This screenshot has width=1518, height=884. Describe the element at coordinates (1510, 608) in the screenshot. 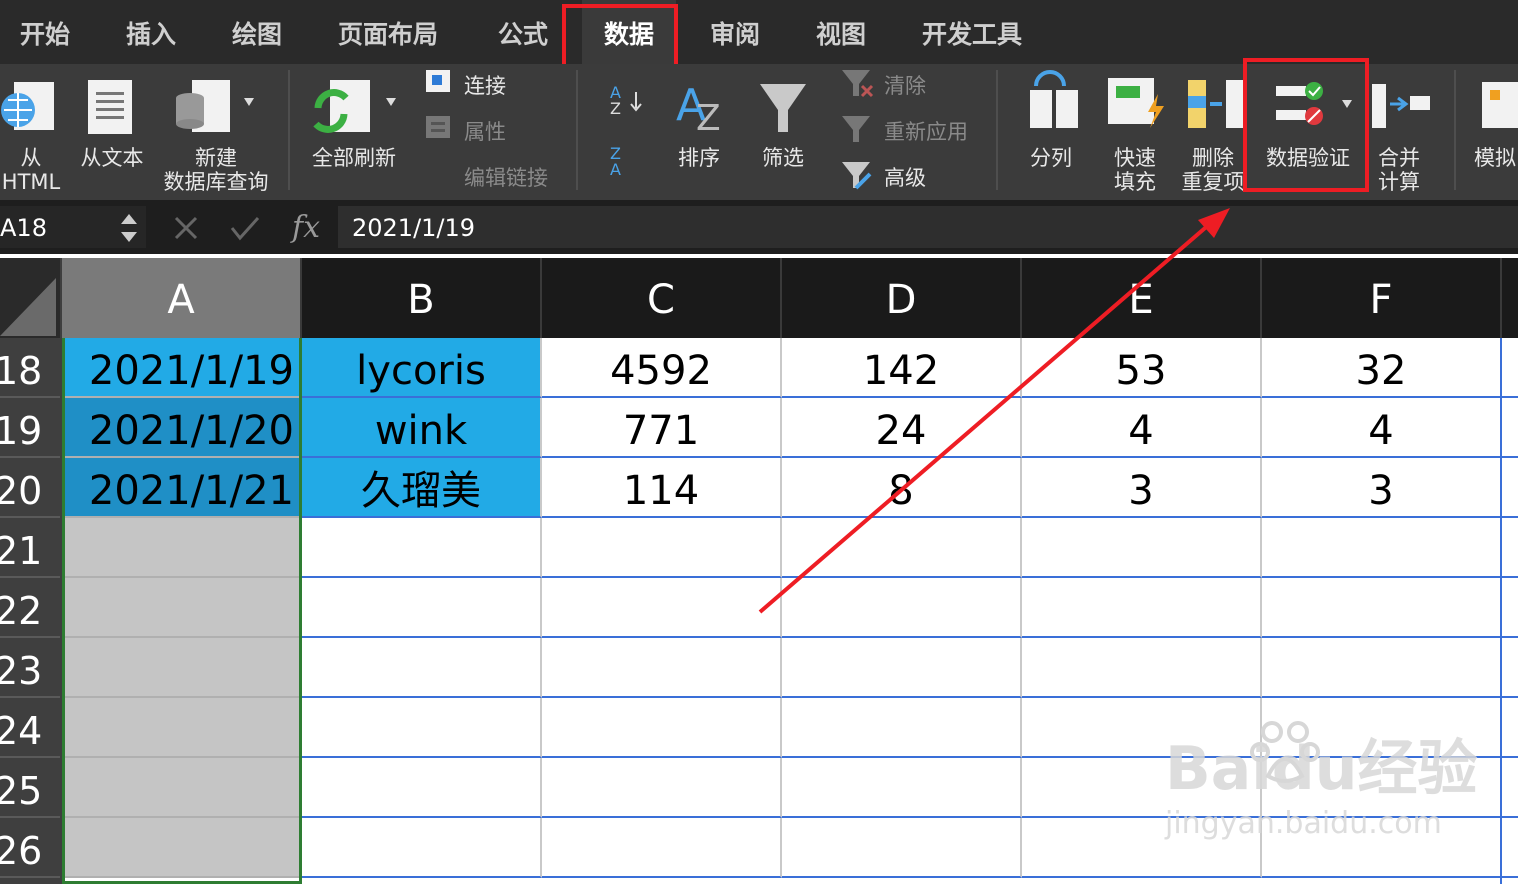

I see `cell-g22` at that location.